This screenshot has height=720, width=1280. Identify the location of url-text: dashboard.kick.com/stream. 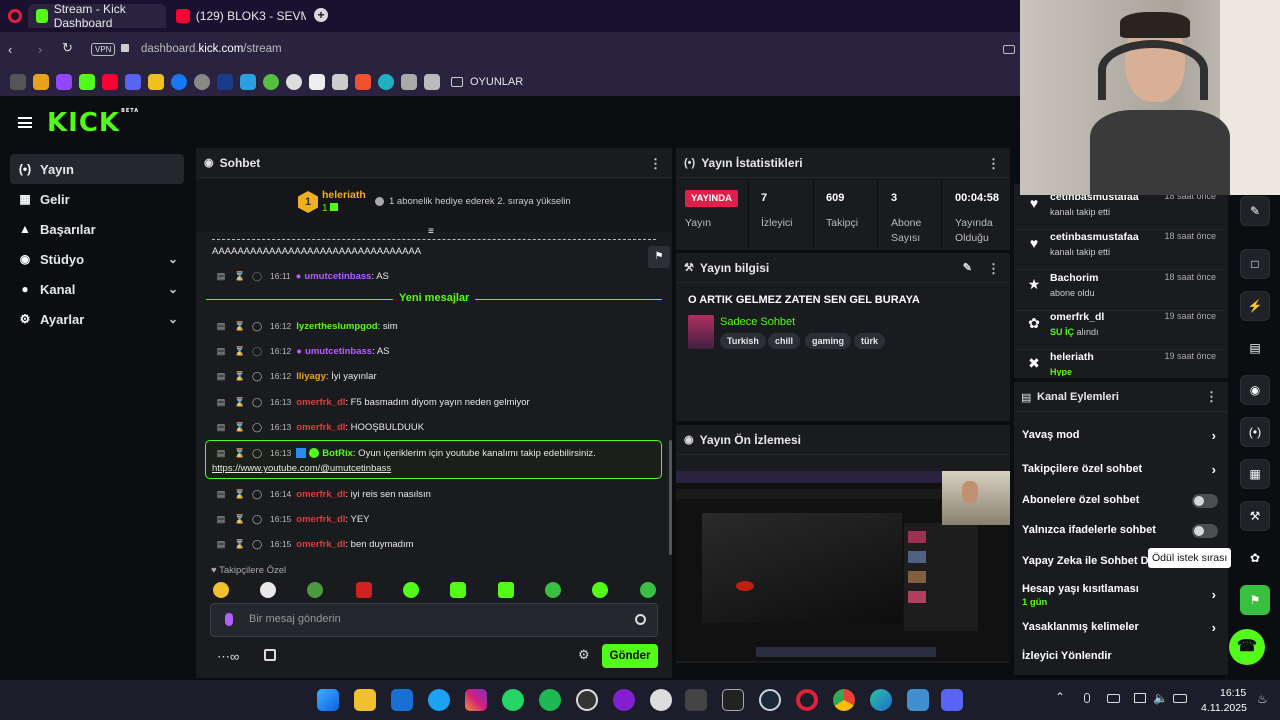
(211, 49).